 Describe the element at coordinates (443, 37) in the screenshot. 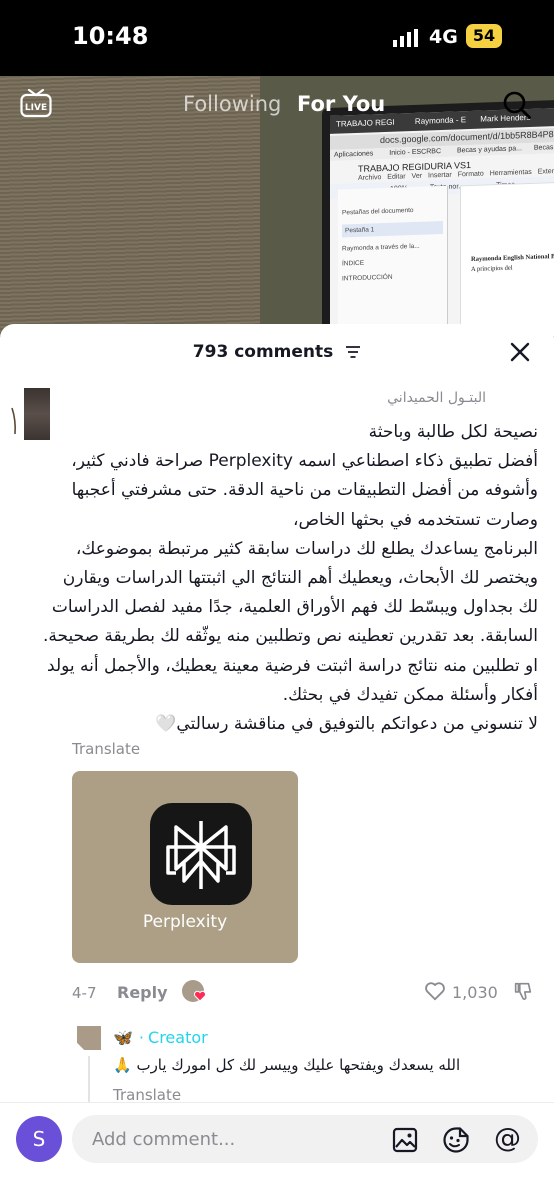

I see `network-type: 4G` at that location.